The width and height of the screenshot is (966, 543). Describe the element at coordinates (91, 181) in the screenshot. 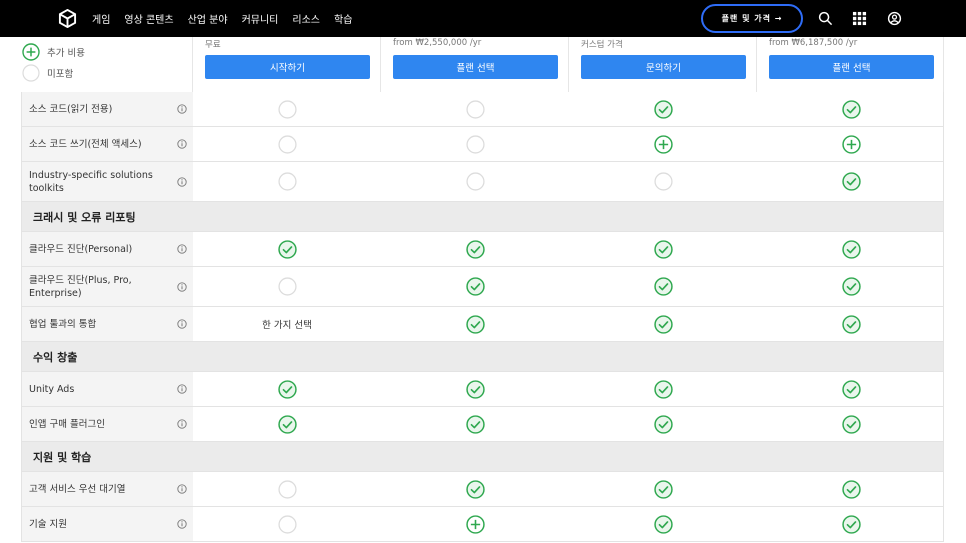

I see `feature-label-text: Industry-specific solutions toolkits` at that location.